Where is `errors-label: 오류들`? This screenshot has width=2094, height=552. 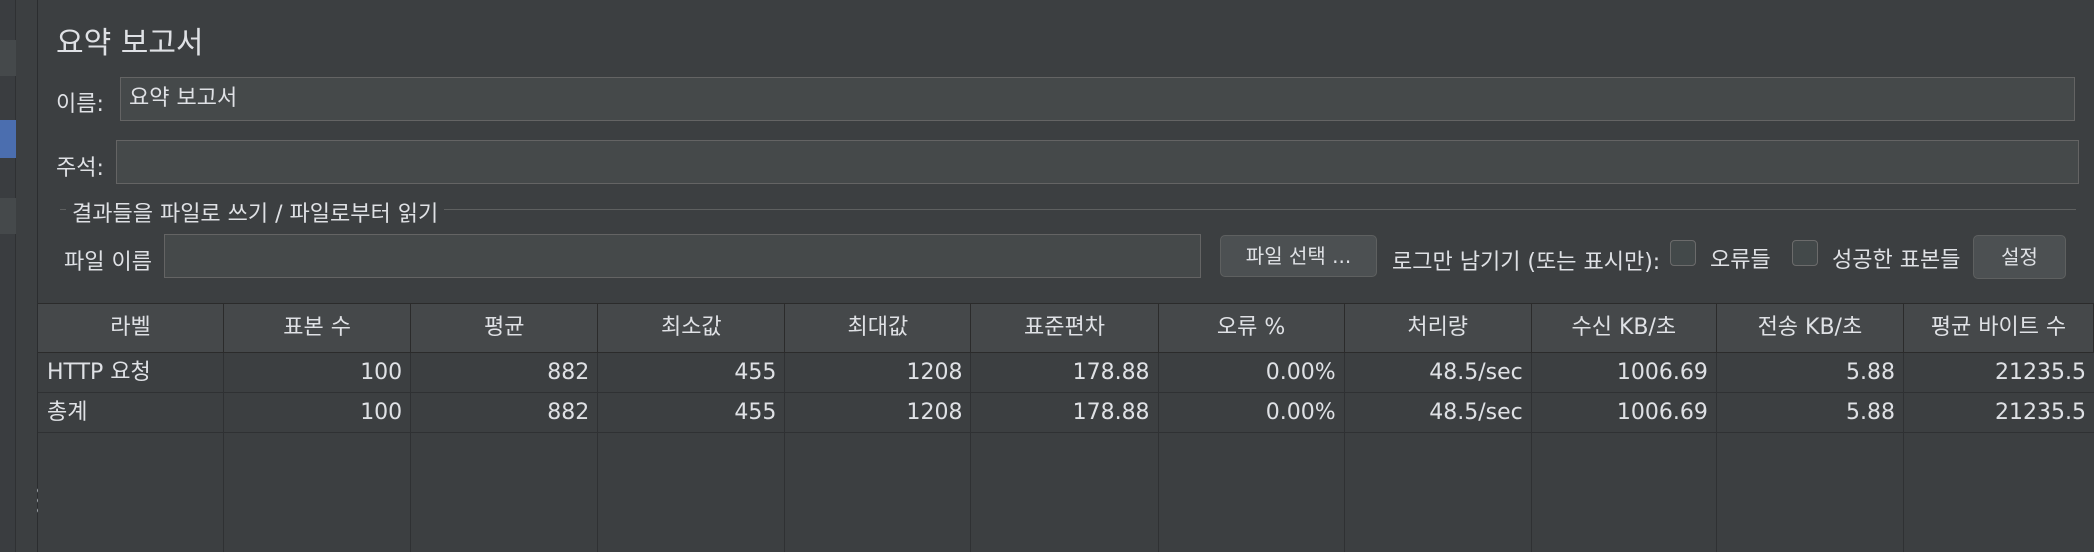
errors-label: 오류들 is located at coordinates (1740, 260).